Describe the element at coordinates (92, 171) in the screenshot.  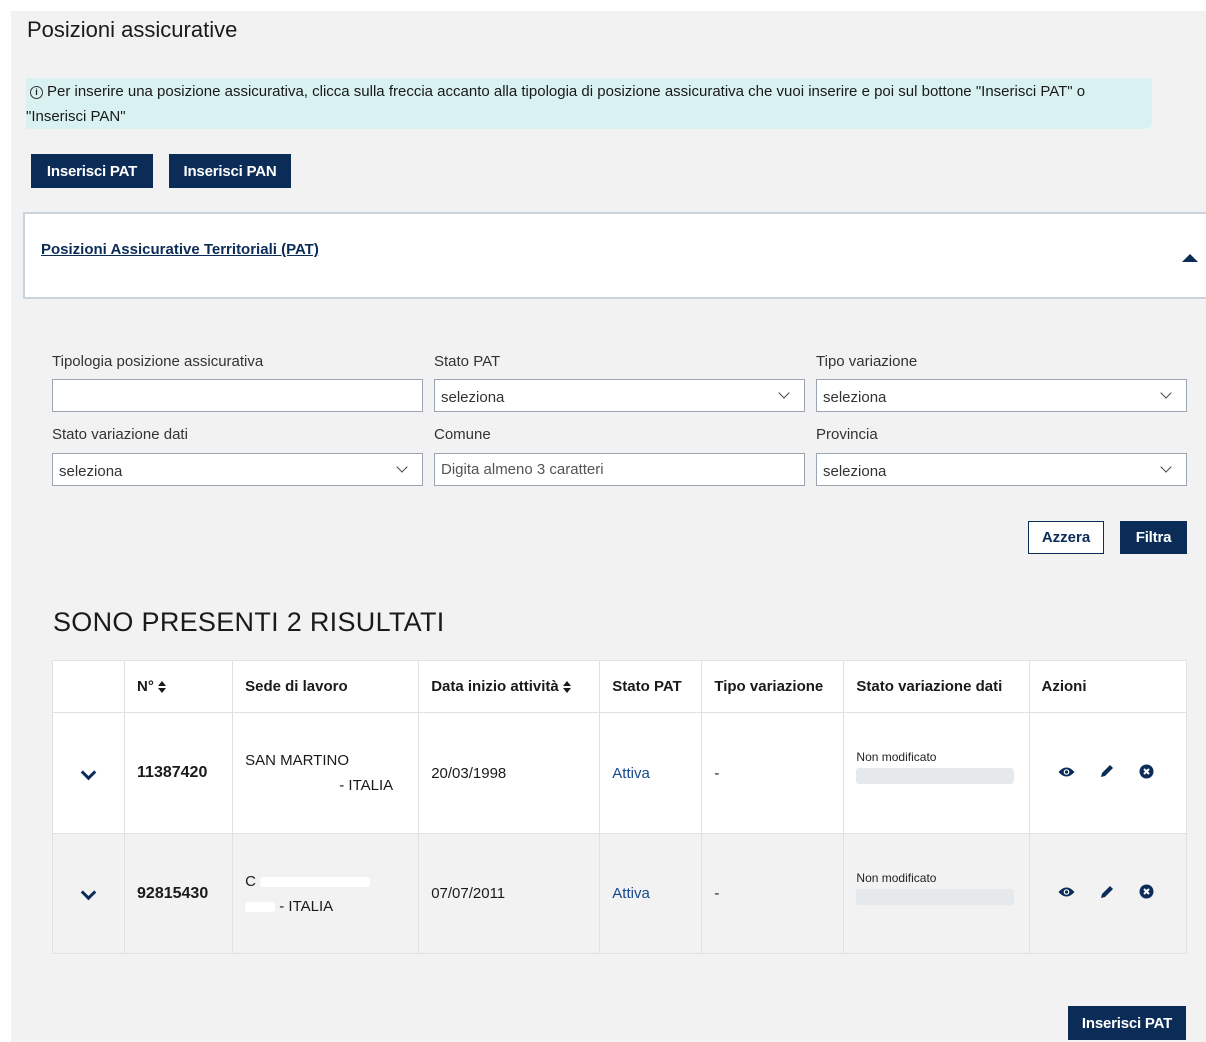
I see `insert-pat-button: Inserisci PAT` at that location.